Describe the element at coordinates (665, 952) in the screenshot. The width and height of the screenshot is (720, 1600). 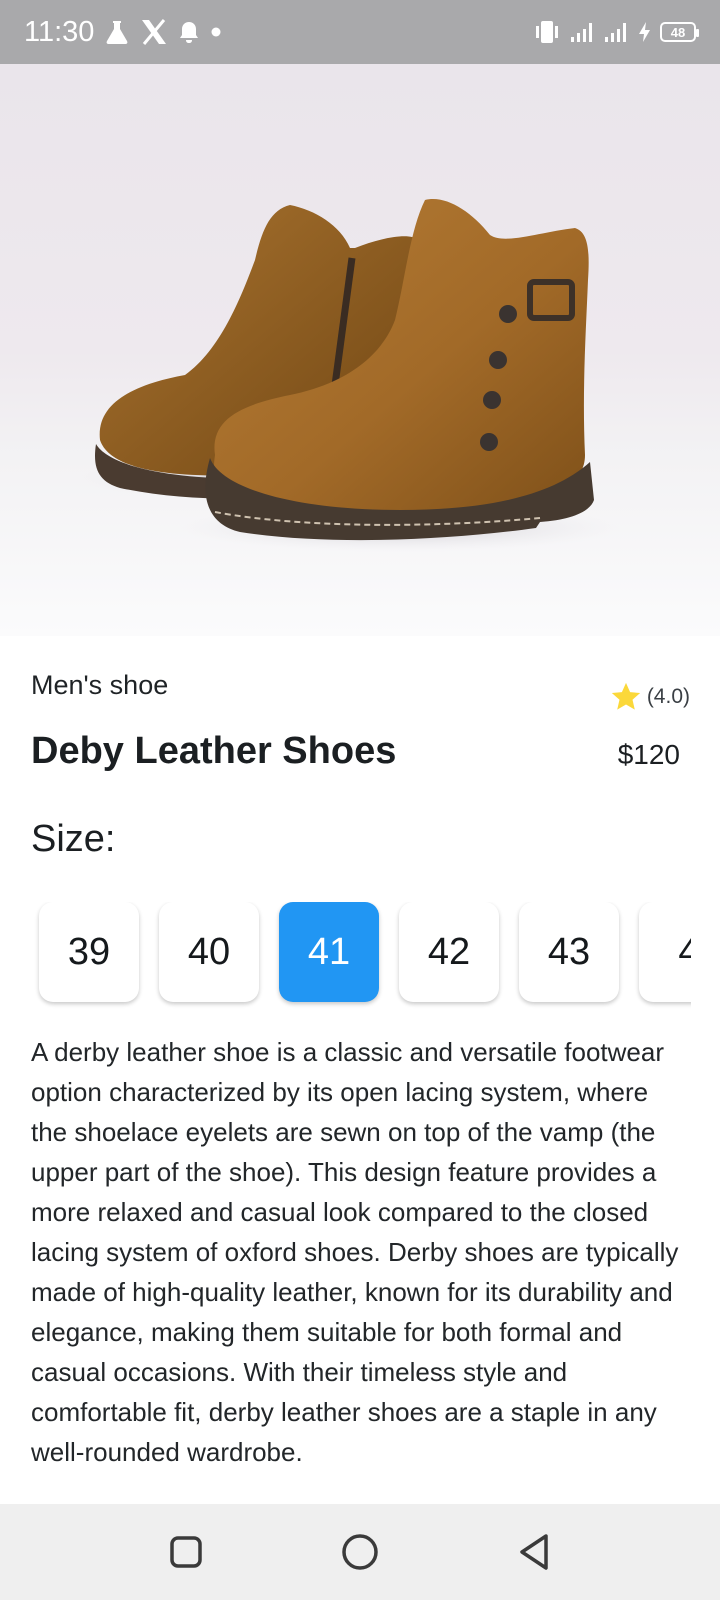
I see `size-option-partial: 4` at that location.